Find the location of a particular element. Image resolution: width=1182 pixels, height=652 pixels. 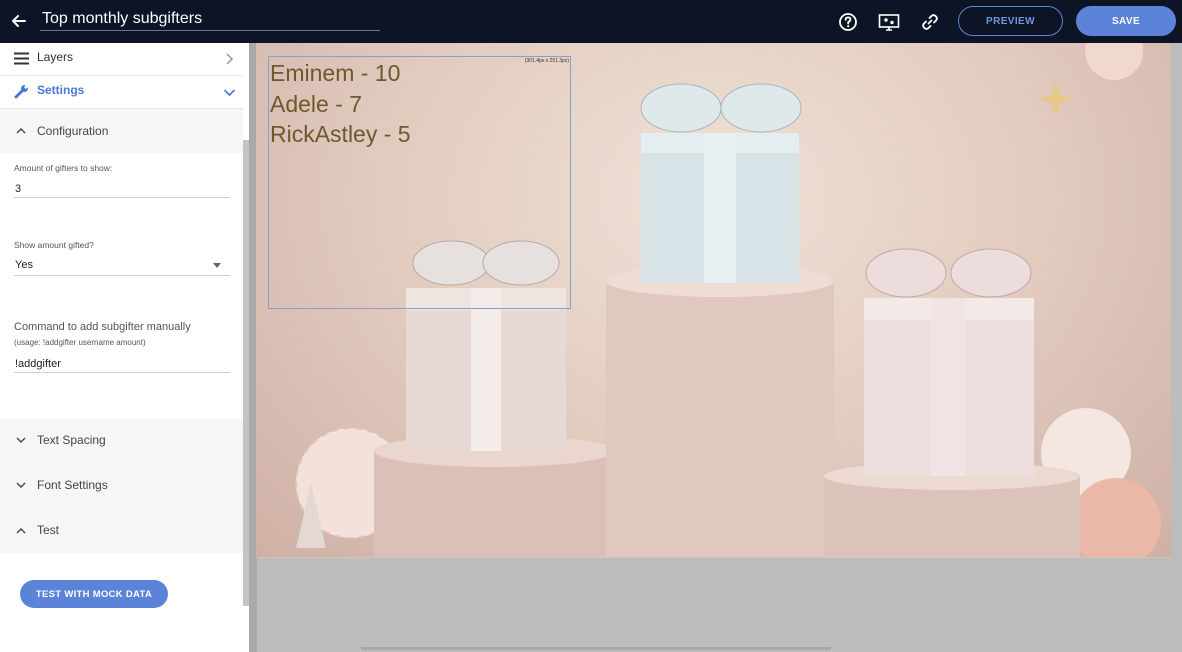

layers-icon is located at coordinates (21, 58).